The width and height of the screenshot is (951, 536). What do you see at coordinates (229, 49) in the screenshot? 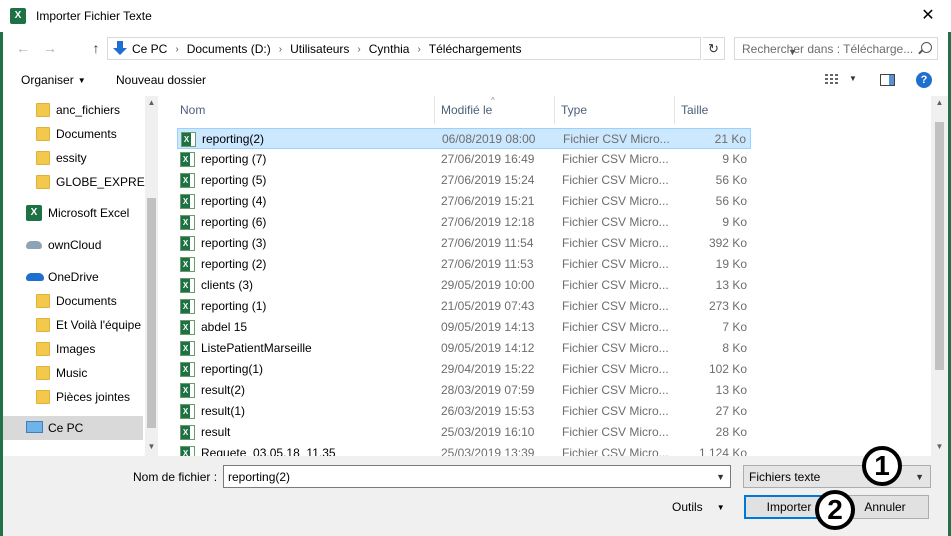
I see `breadcrumb-item: Documents (D:)` at bounding box center [229, 49].